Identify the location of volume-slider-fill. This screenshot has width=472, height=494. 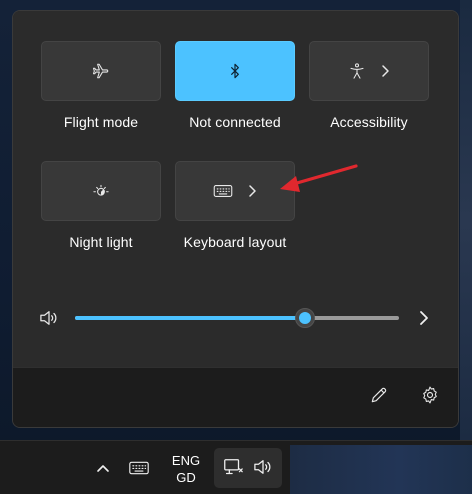
(190, 318).